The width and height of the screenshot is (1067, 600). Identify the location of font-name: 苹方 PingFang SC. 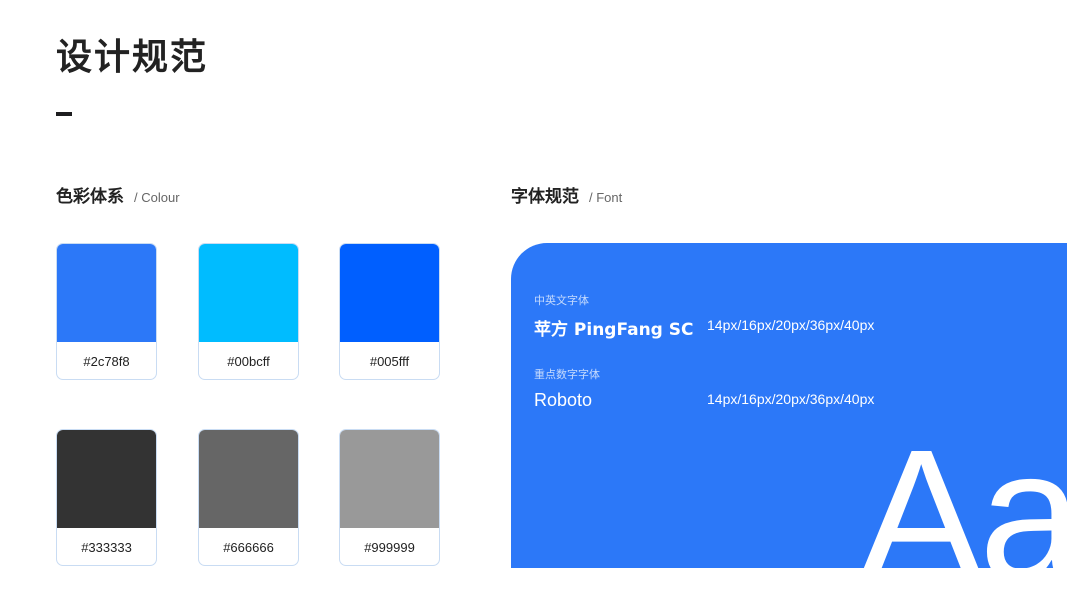
(614, 330).